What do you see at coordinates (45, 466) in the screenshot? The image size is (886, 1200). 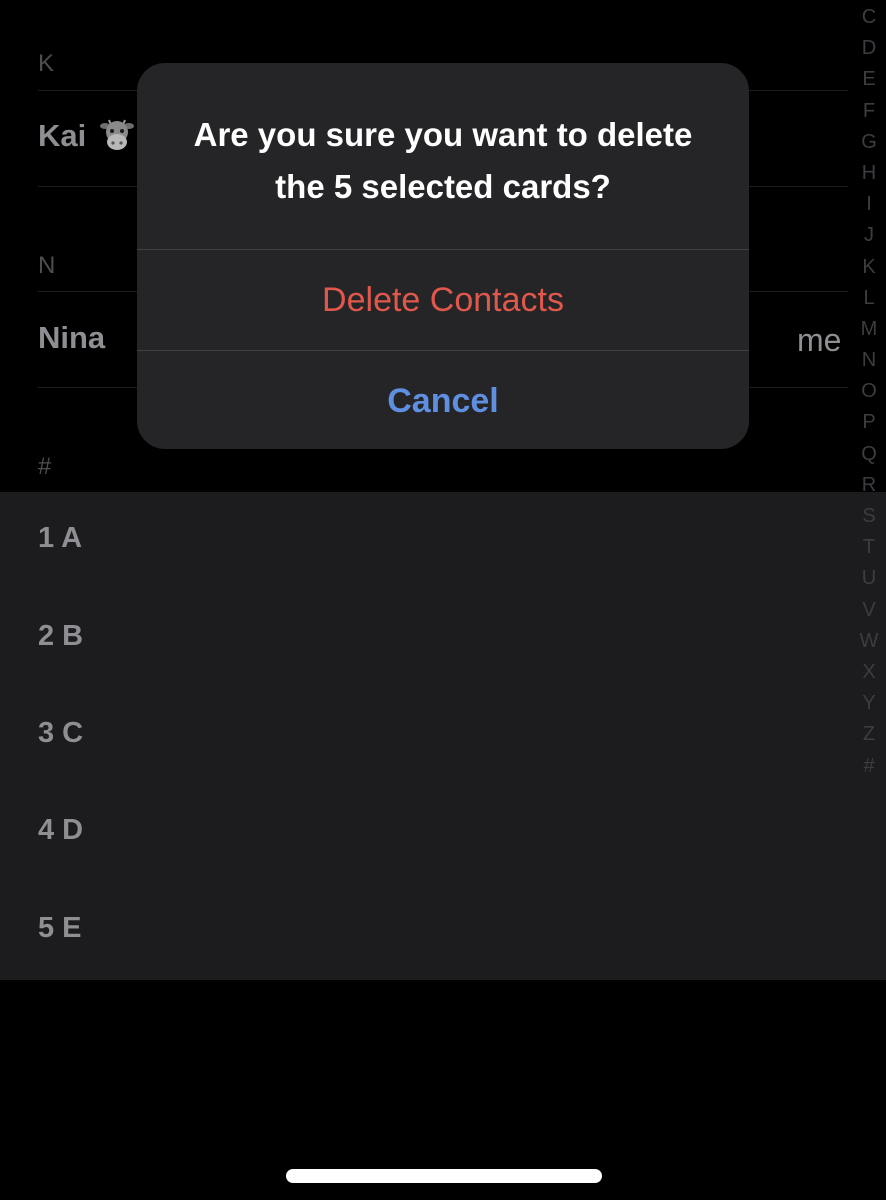 I see `section-header-hash: #` at bounding box center [45, 466].